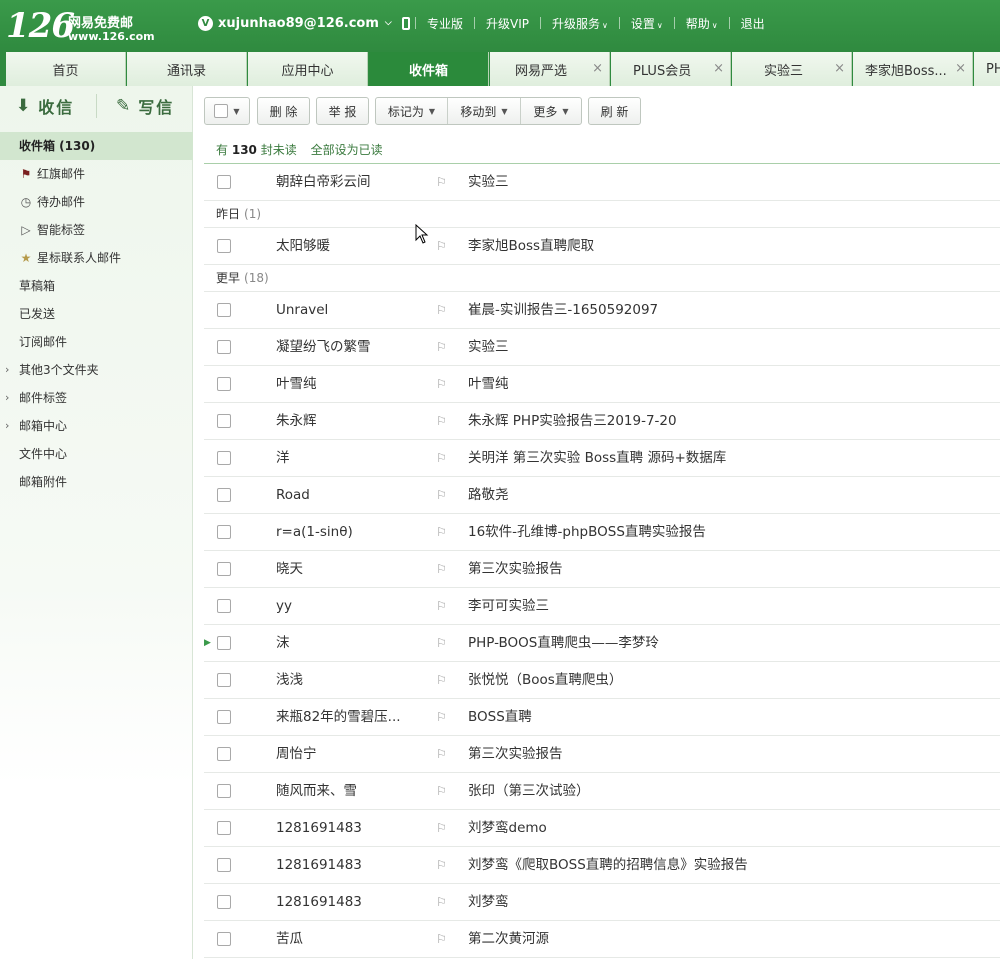  I want to click on mail-row: 周怡宁 ⚐ 第三次实验报告, so click(602, 754).